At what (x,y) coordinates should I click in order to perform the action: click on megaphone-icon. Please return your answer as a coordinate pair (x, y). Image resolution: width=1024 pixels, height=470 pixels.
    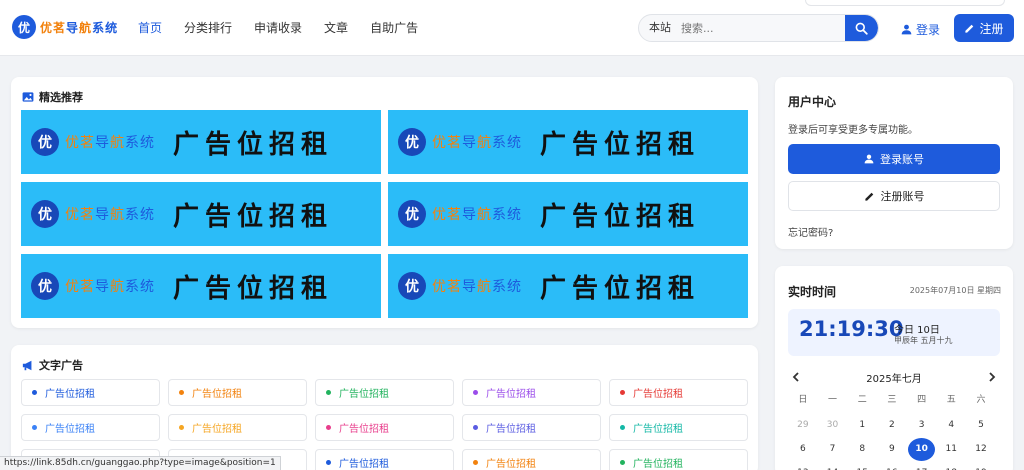
    Looking at the image, I should click on (27, 365).